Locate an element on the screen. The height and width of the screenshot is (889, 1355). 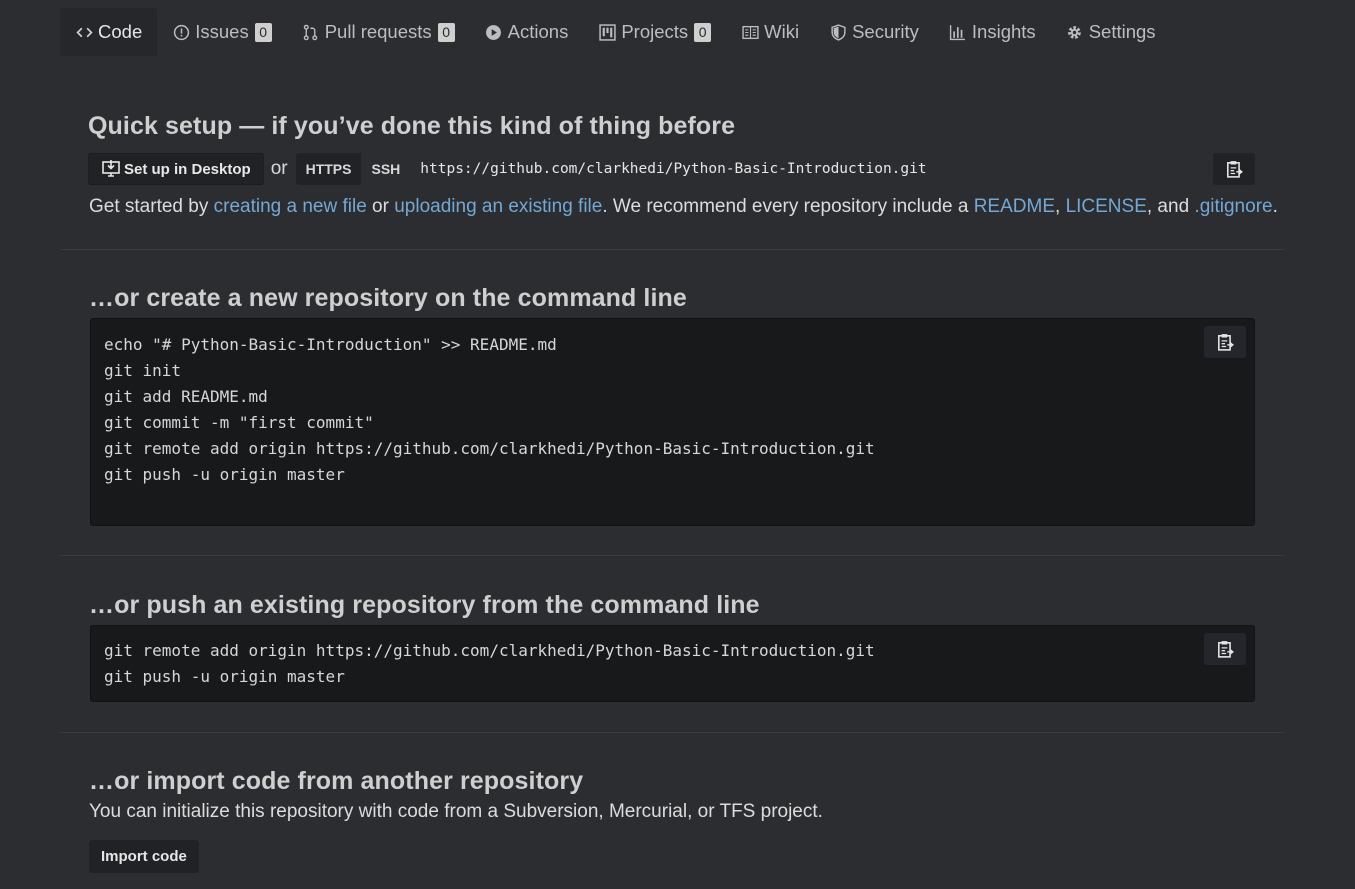
and-text: , and is located at coordinates (1170, 206).